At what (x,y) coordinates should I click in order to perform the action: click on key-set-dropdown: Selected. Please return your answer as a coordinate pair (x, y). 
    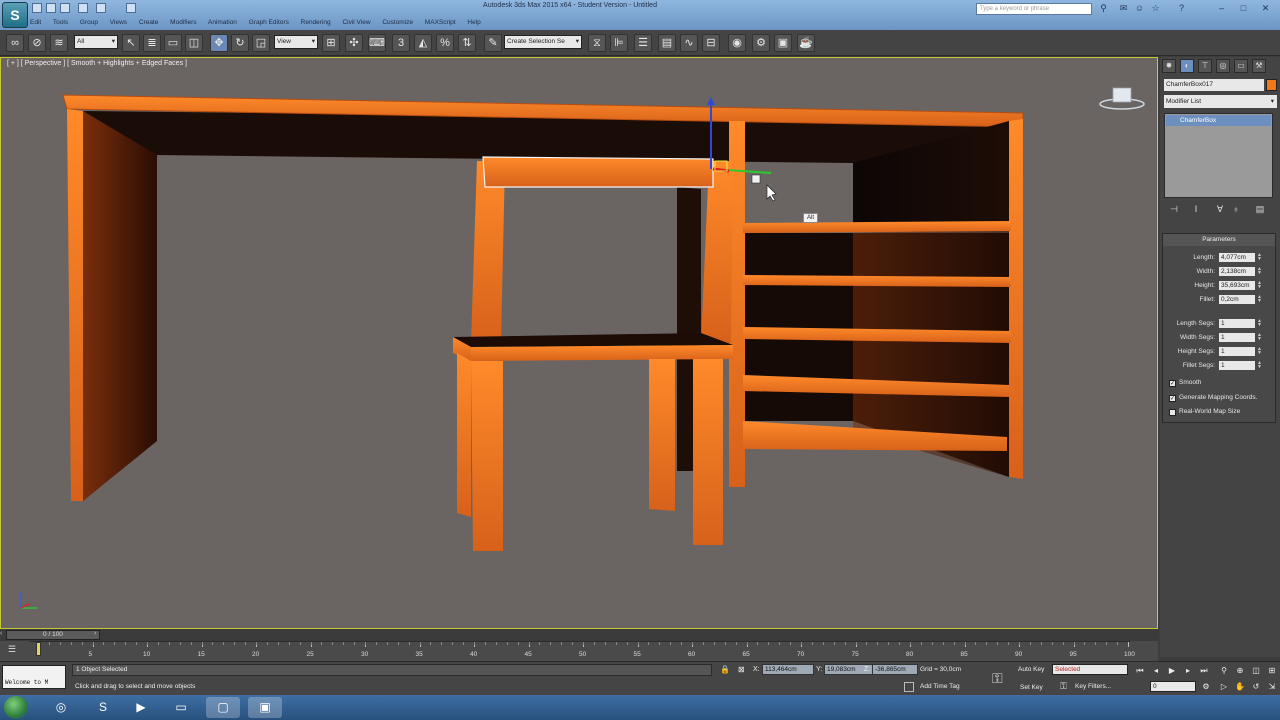
    Looking at the image, I should click on (1090, 669).